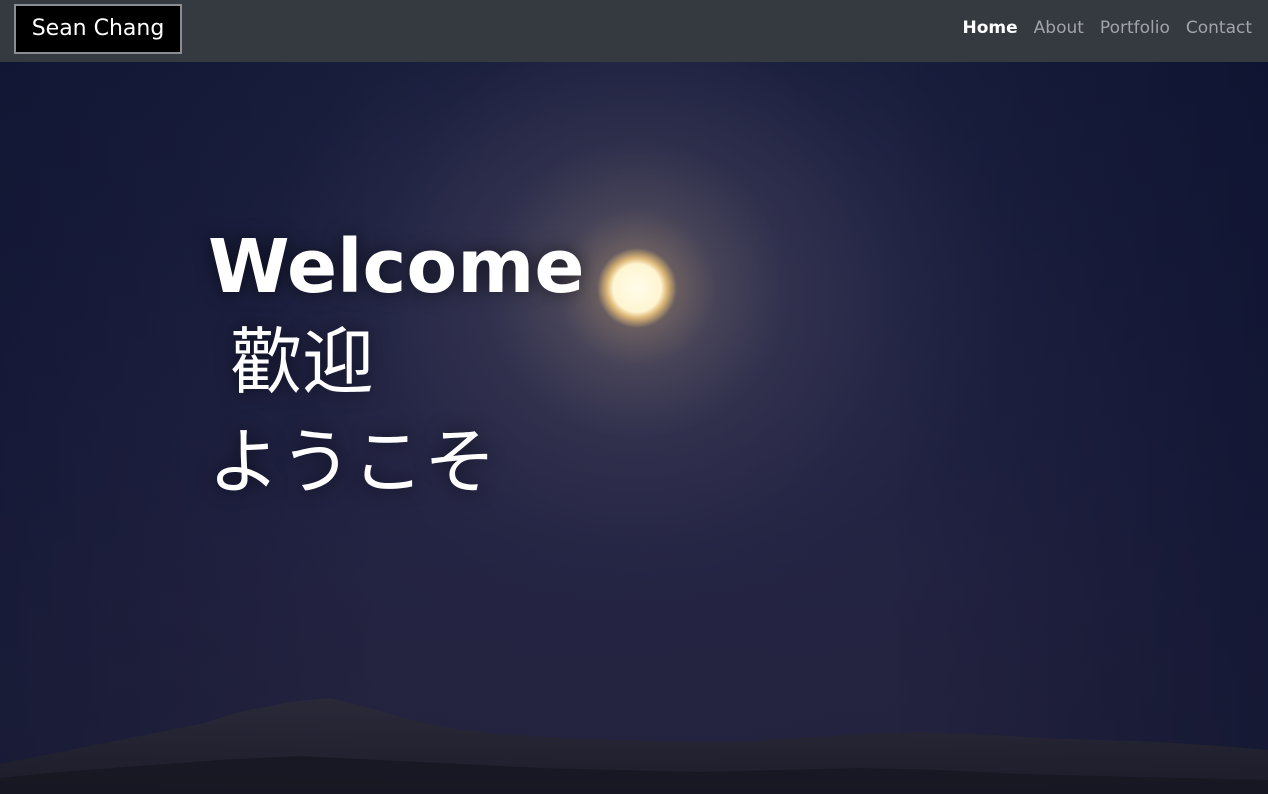 The height and width of the screenshot is (794, 1268). I want to click on nav-links: Home About Portfolio Contact, so click(1108, 28).